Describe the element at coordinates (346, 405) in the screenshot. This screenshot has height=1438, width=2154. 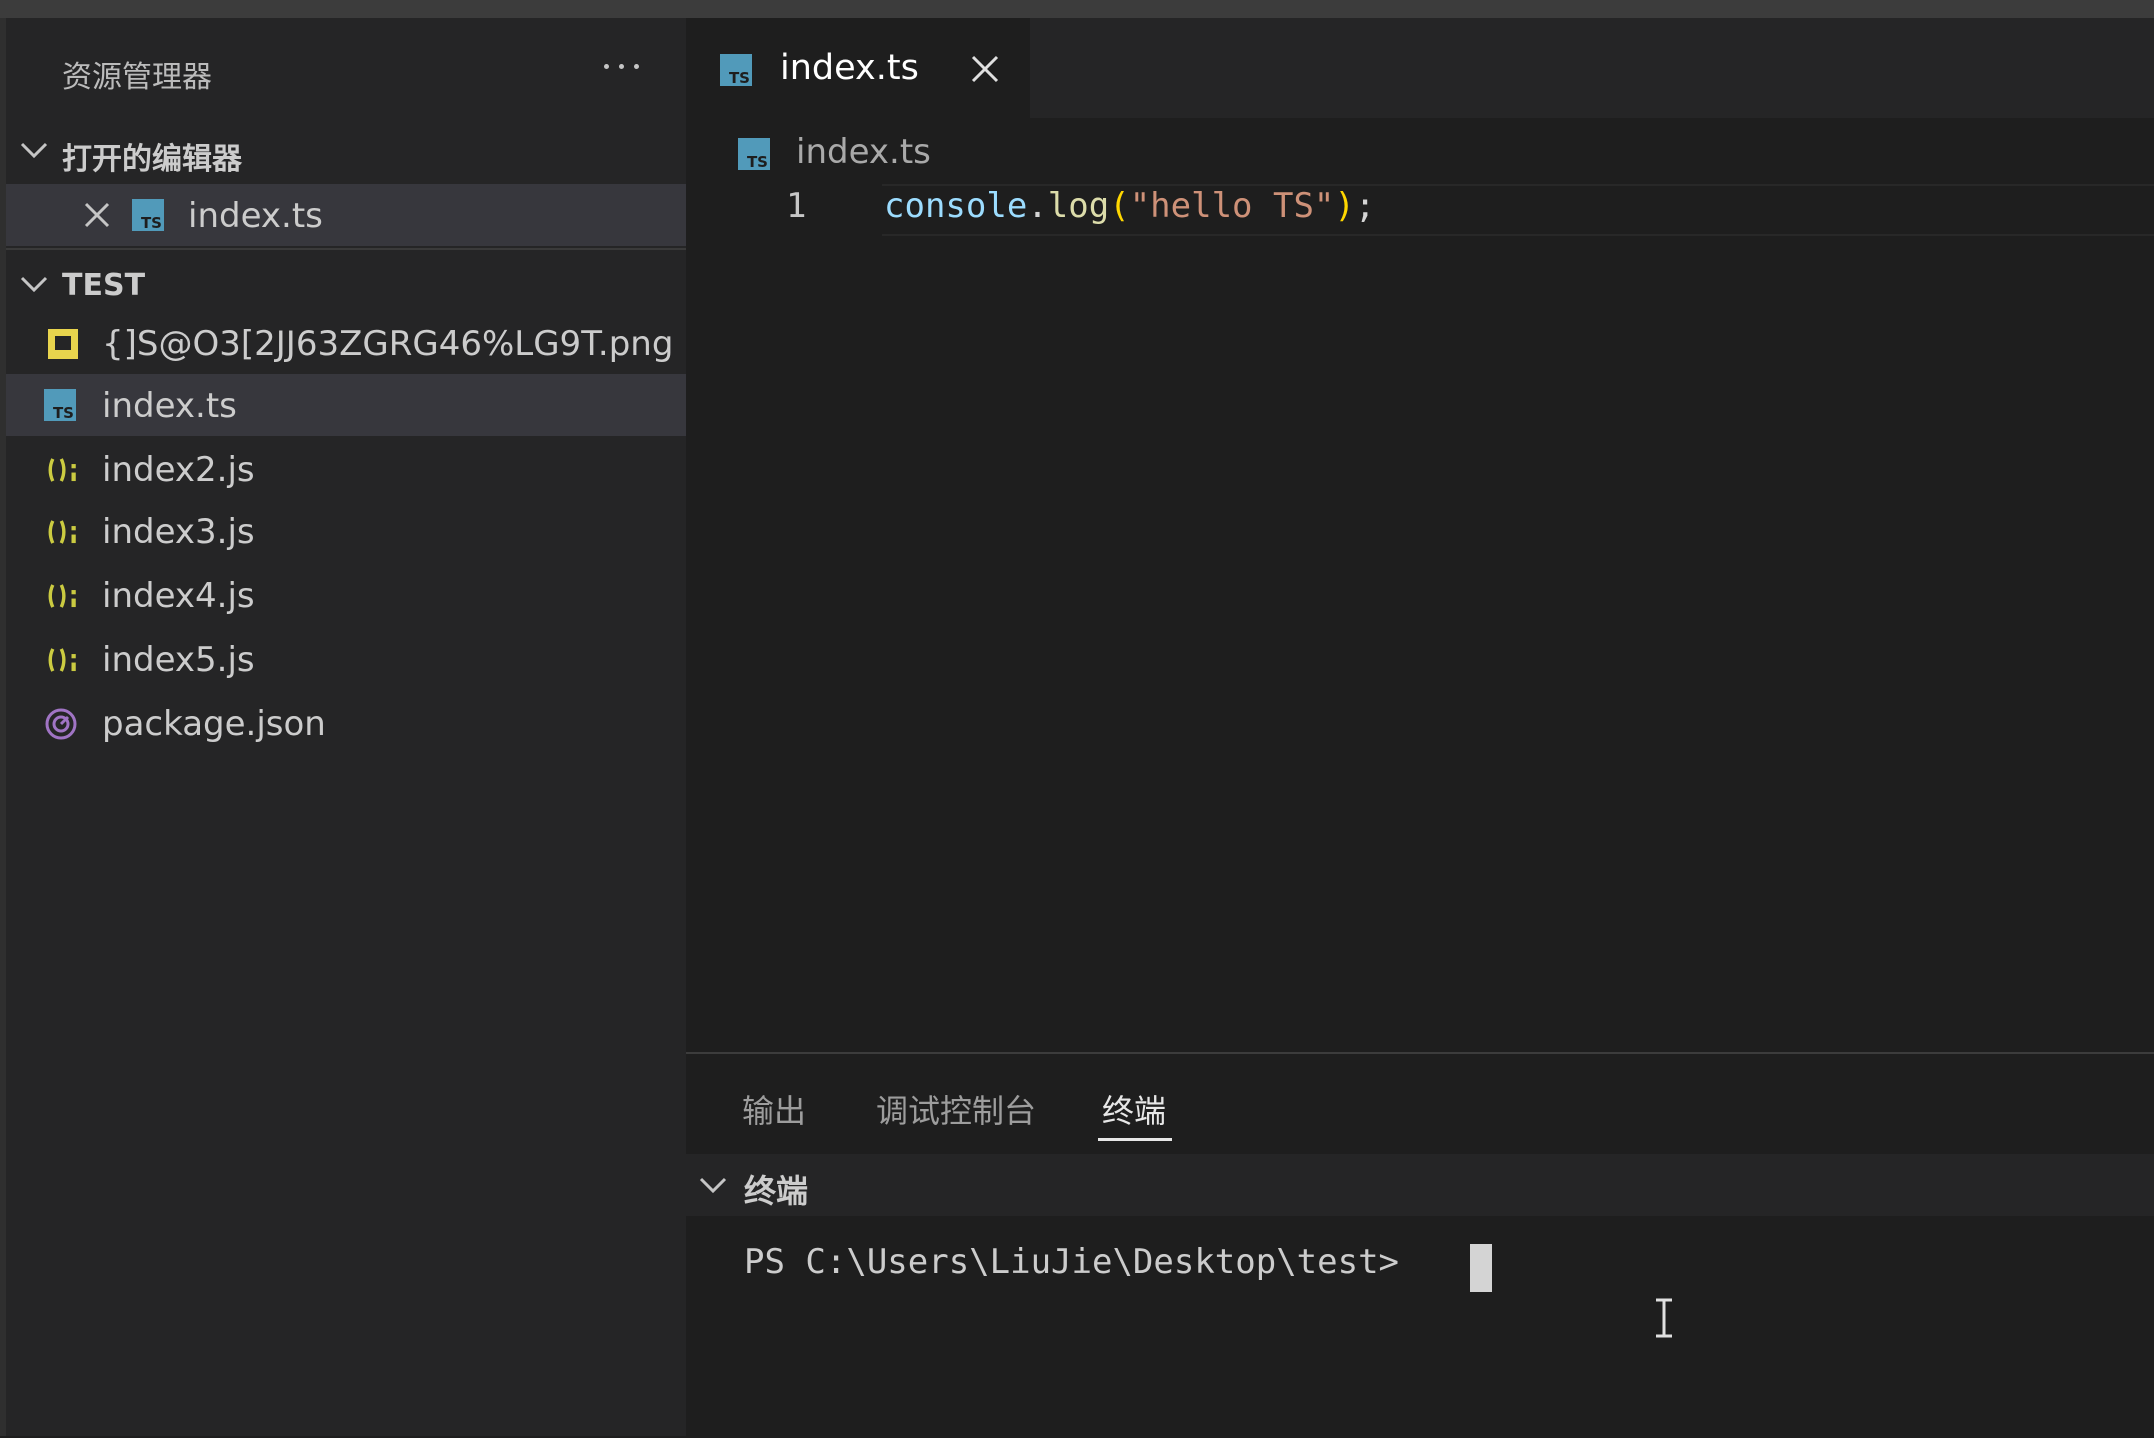
I see `file-item-selected: index.ts` at that location.